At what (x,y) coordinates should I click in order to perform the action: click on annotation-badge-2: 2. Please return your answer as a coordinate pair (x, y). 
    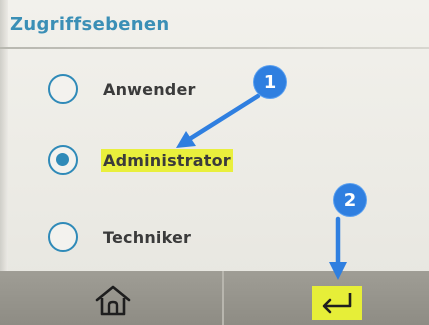
    Looking at the image, I should click on (350, 200).